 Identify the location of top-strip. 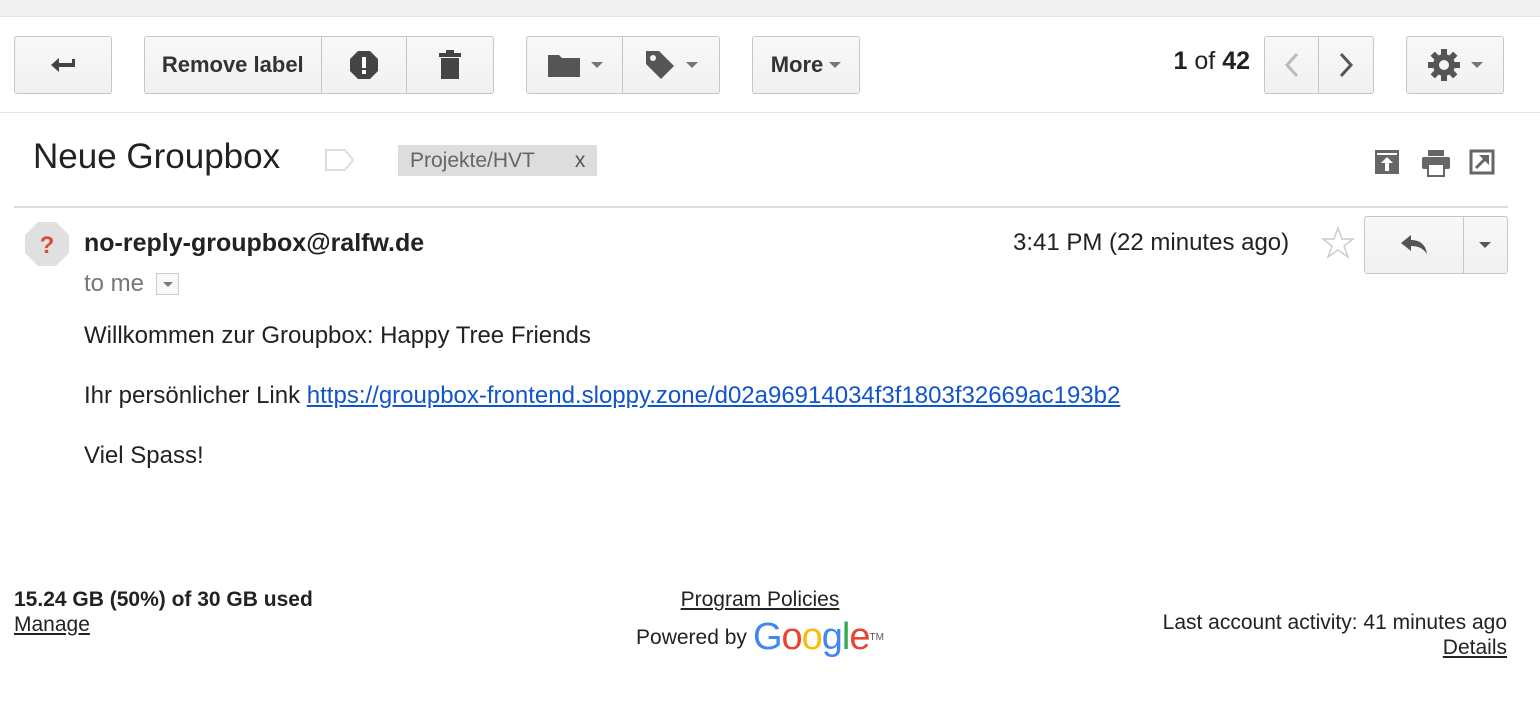
(770, 8).